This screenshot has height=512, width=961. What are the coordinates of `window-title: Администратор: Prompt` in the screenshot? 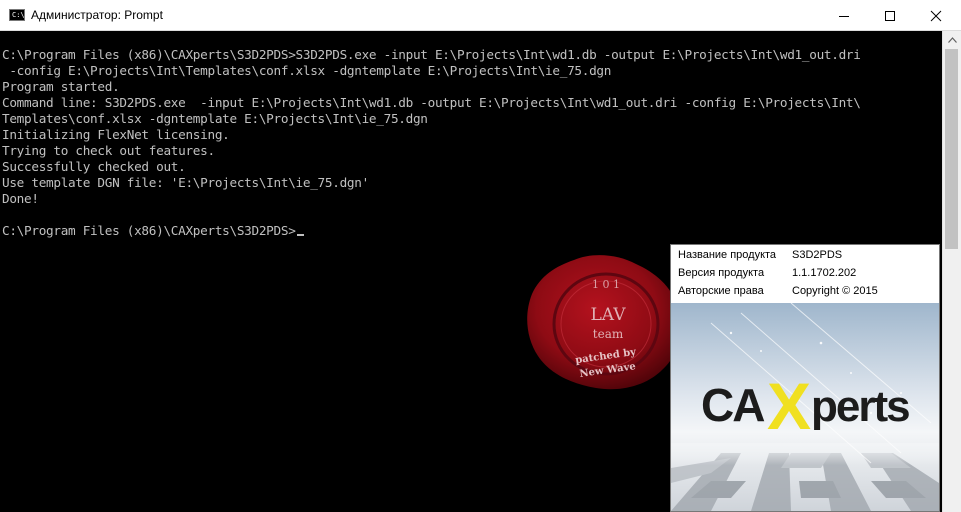 It's located at (97, 15).